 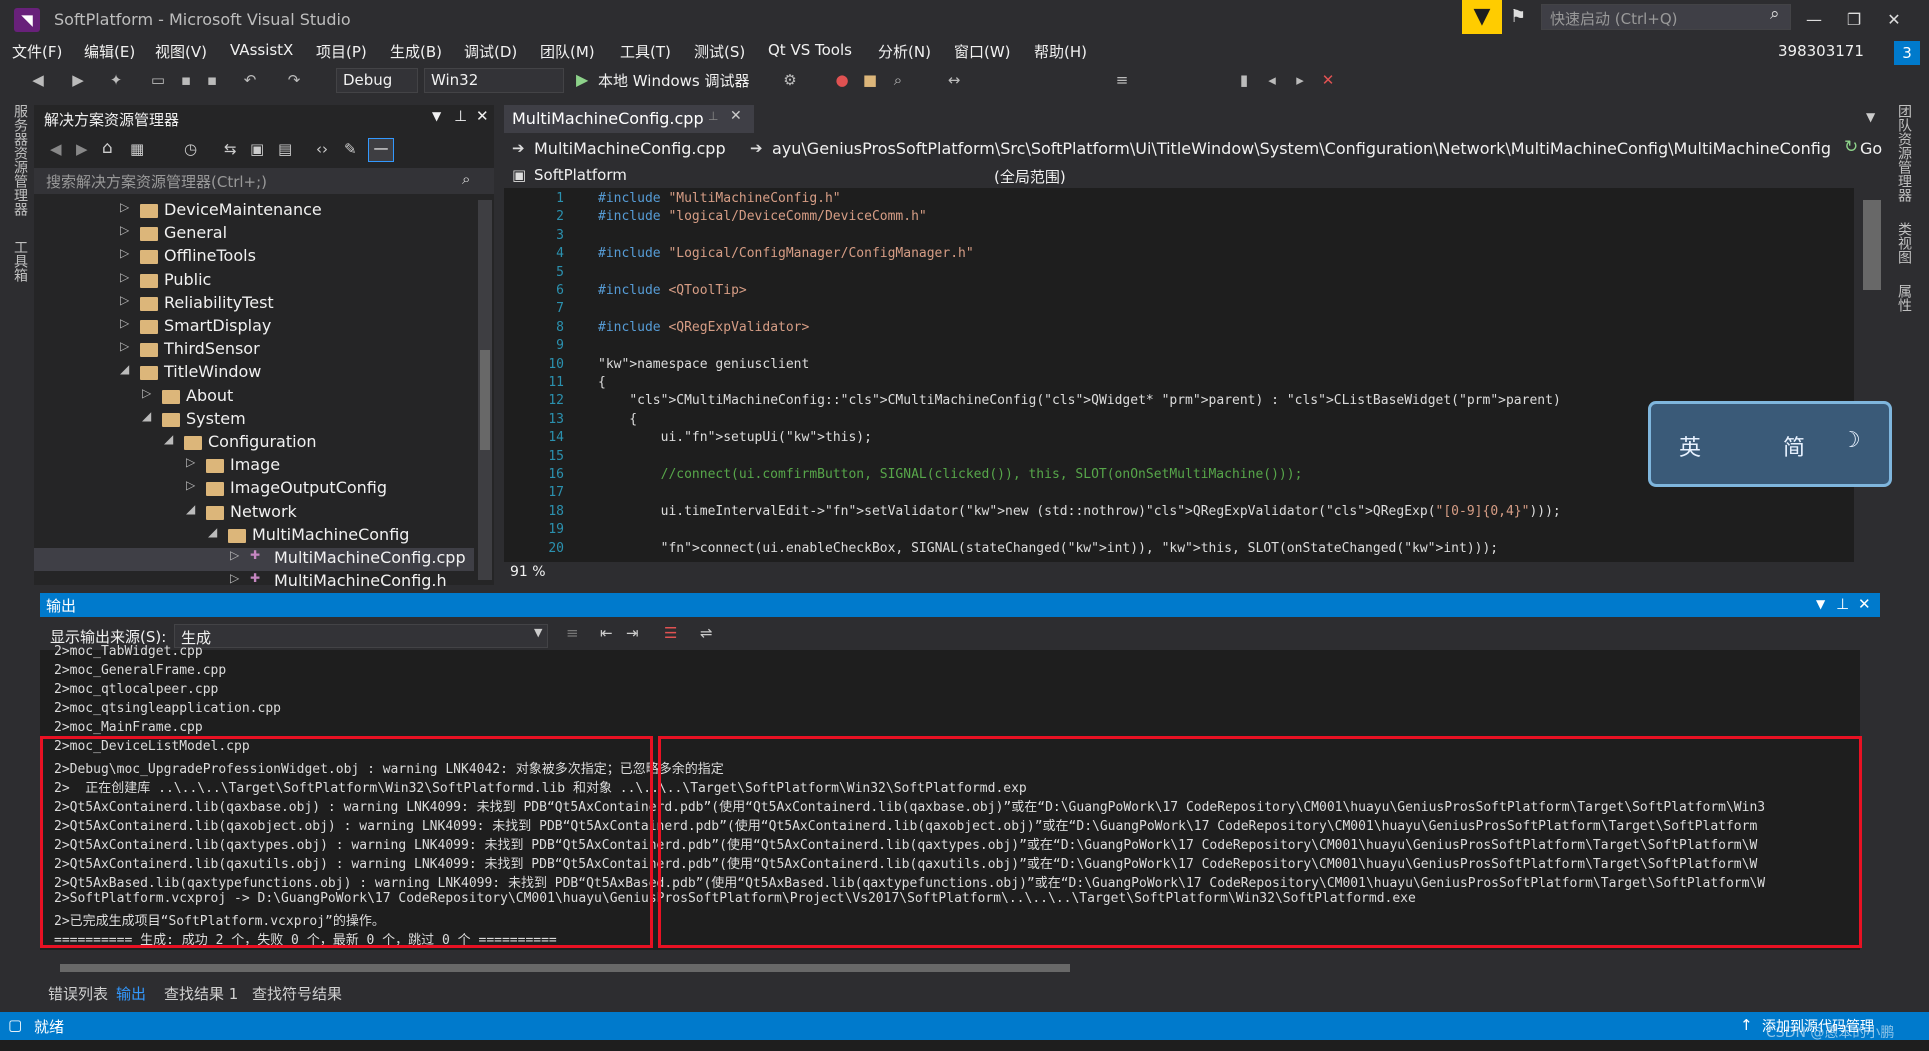 What do you see at coordinates (490, 51) in the screenshot?
I see `menu-debug: 调试(D)` at bounding box center [490, 51].